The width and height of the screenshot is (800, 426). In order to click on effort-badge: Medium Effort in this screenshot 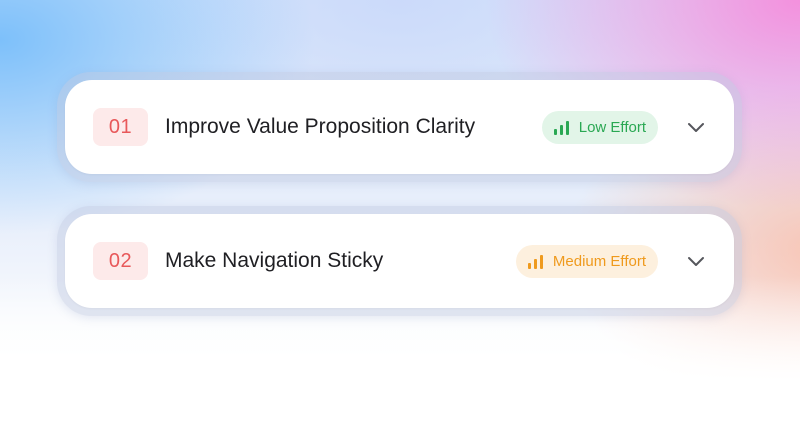, I will do `click(586, 261)`.